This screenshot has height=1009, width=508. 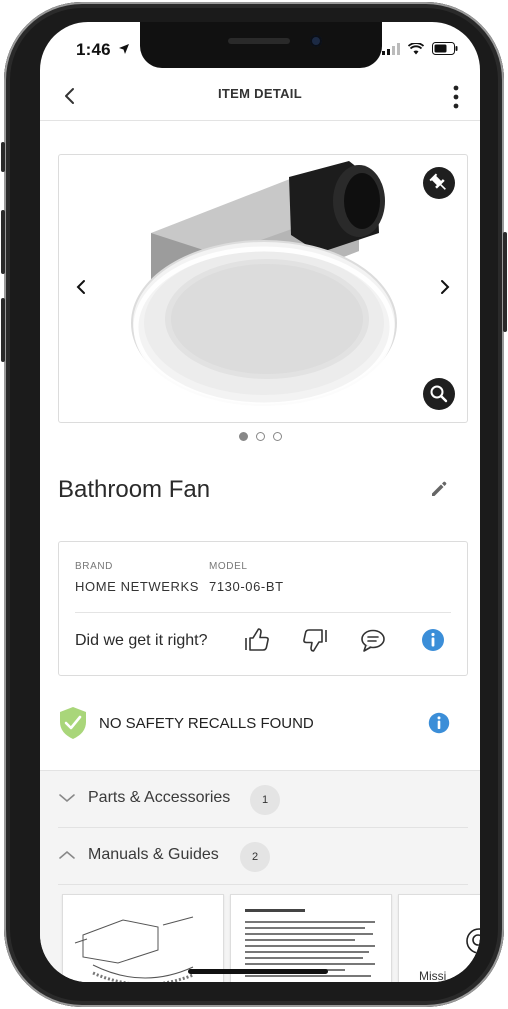 What do you see at coordinates (260, 93) in the screenshot?
I see `page-title: ITEM DETAIL` at bounding box center [260, 93].